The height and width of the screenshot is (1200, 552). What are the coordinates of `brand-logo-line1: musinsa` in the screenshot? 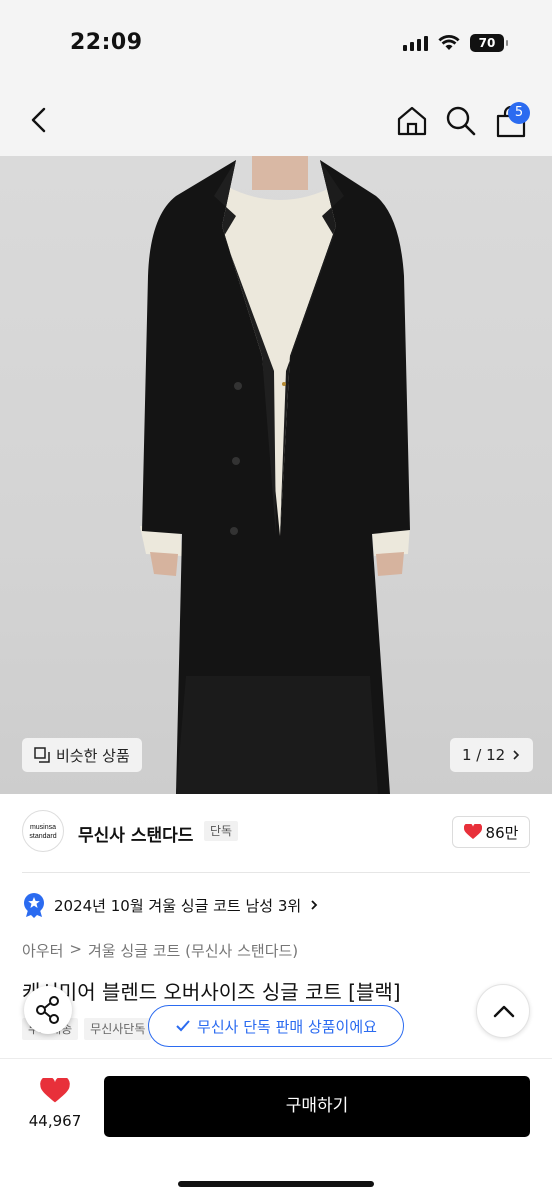 It's located at (43, 827).